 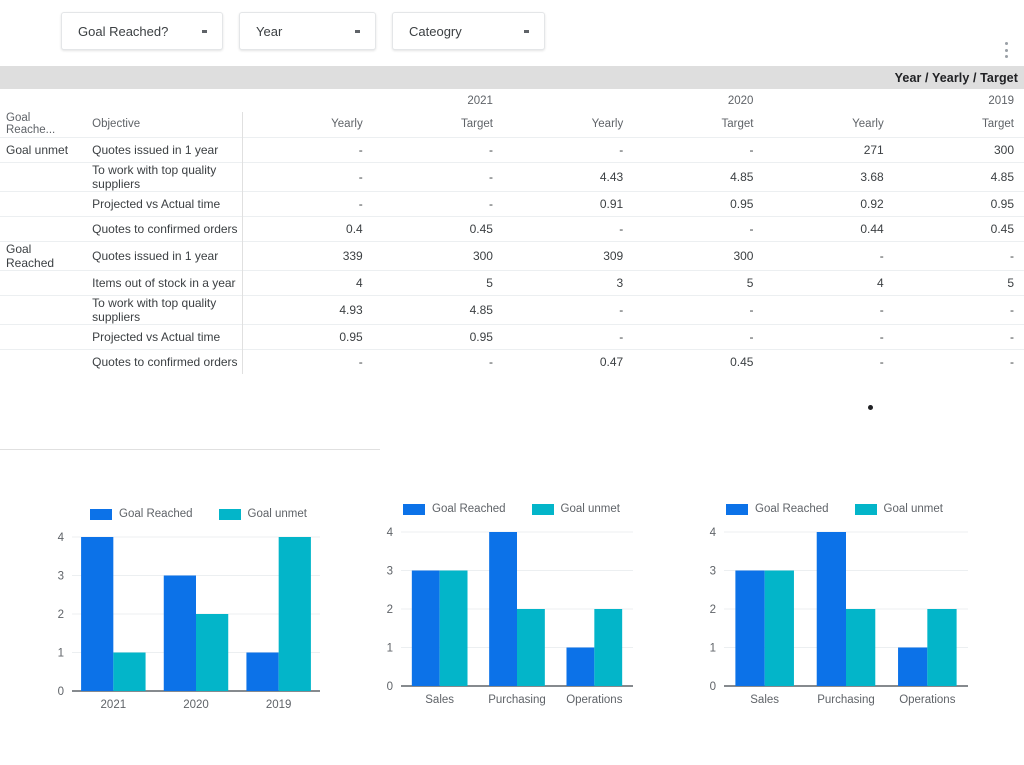 I want to click on column-header-2020-target: Target, so click(x=698, y=124).